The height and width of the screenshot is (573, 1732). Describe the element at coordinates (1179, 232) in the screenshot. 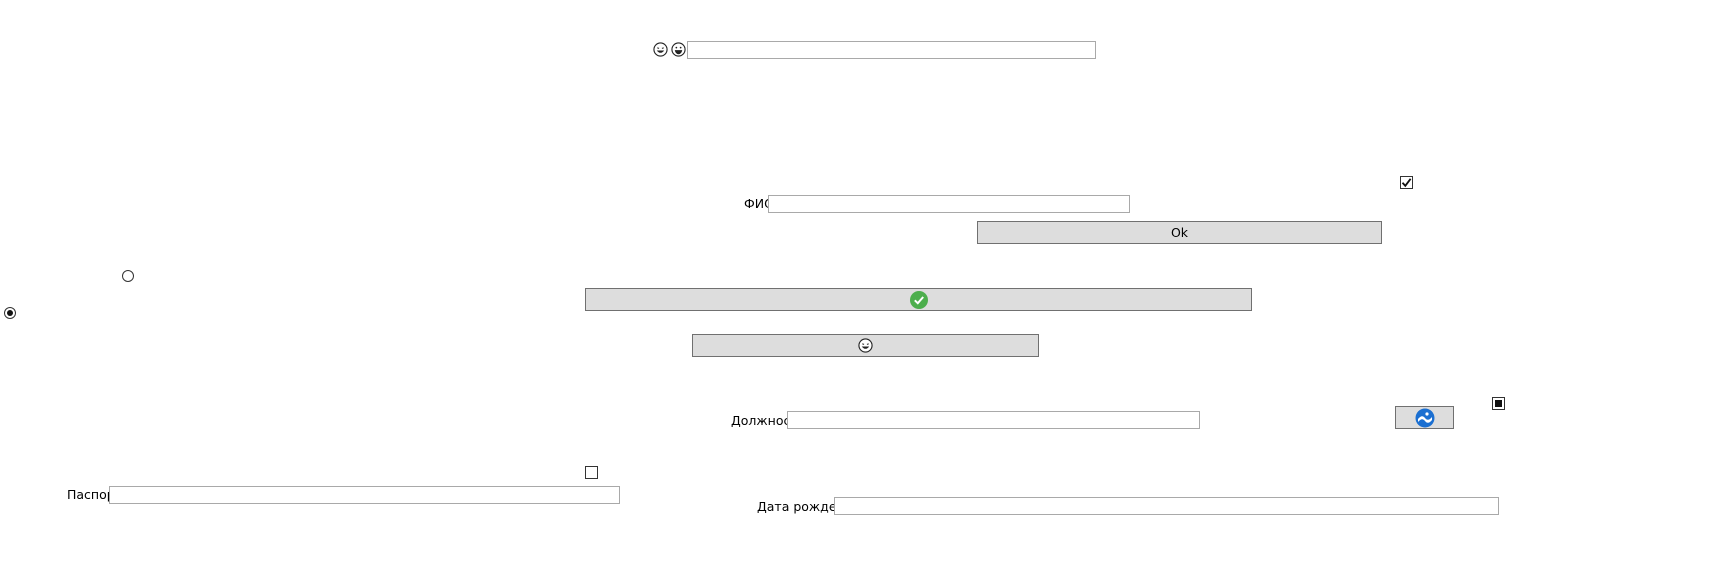

I see `ok-button: Ok` at that location.